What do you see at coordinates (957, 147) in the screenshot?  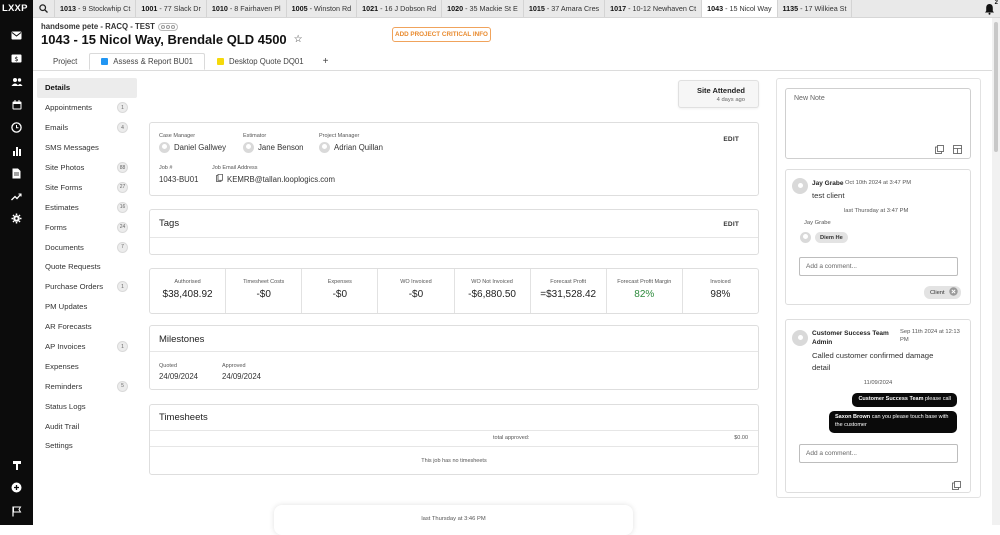 I see `template-icon` at bounding box center [957, 147].